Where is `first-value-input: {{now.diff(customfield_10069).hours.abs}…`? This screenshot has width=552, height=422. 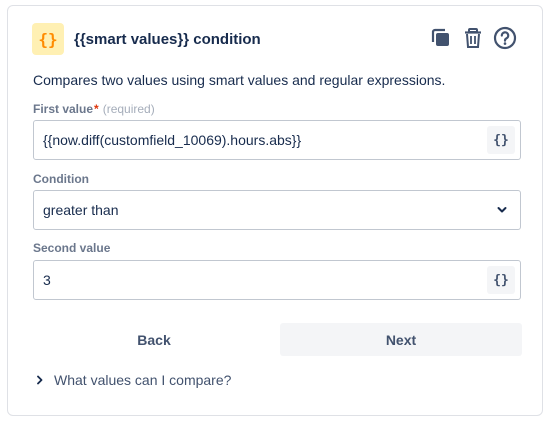 first-value-input: {{now.diff(customfield_10069).hours.abs}… is located at coordinates (277, 140).